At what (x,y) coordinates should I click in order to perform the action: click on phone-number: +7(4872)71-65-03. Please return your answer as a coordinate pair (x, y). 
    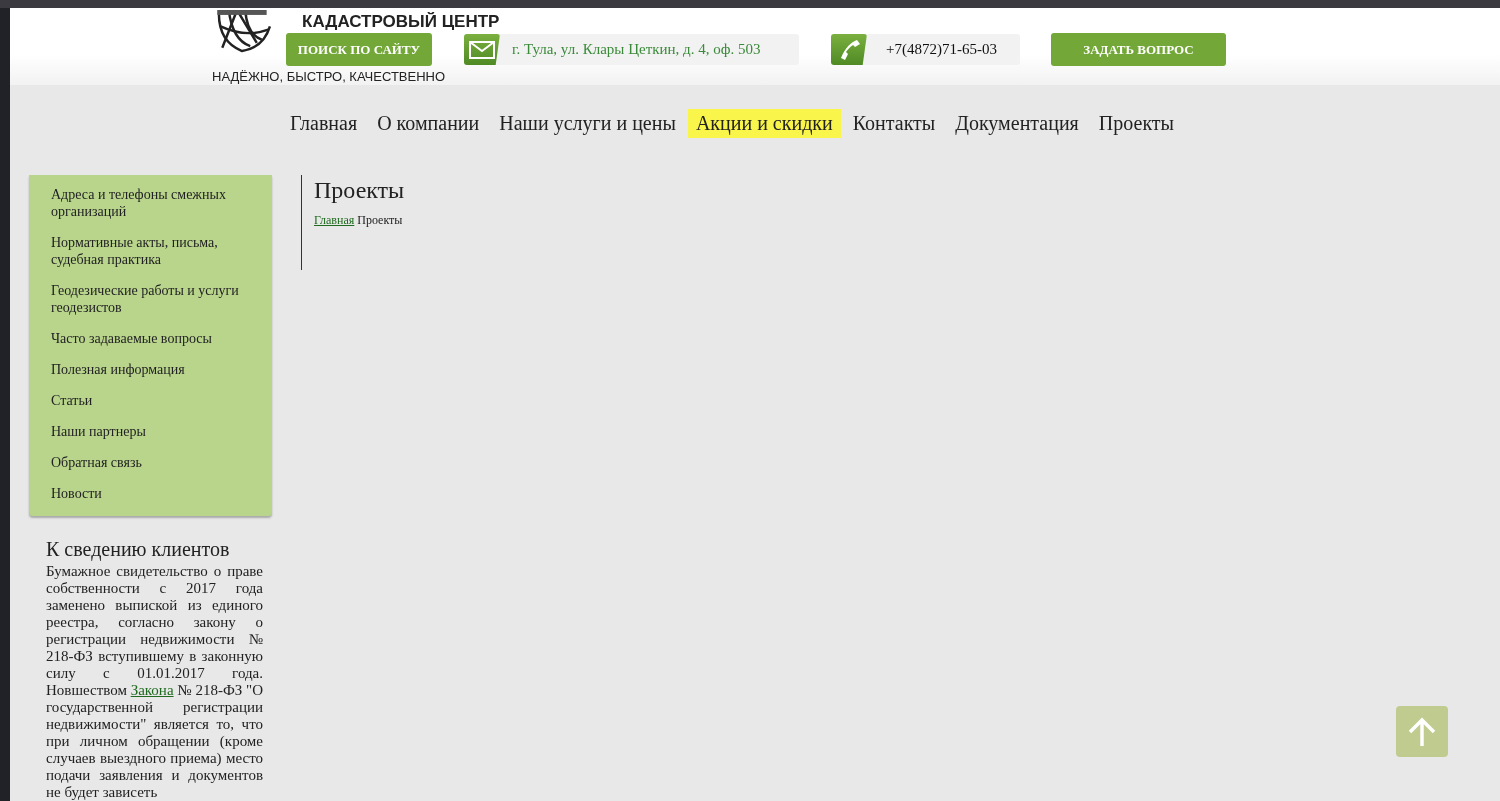
    Looking at the image, I should click on (941, 49).